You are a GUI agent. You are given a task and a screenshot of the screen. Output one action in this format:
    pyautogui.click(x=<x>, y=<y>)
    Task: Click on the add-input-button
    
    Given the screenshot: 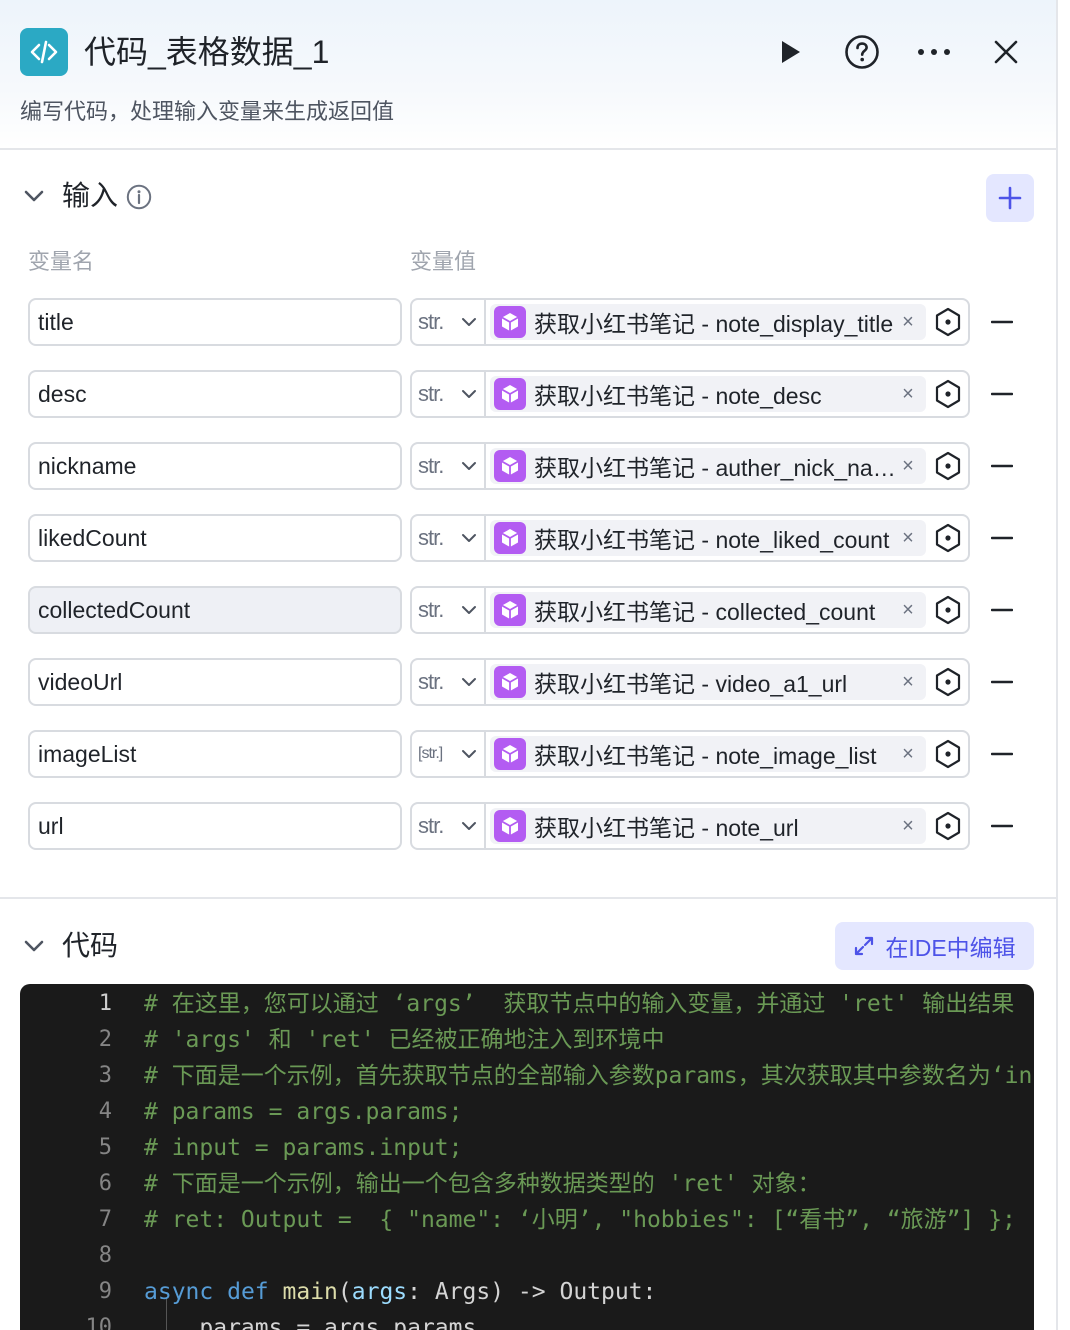 What is the action you would take?
    pyautogui.click(x=1010, y=198)
    